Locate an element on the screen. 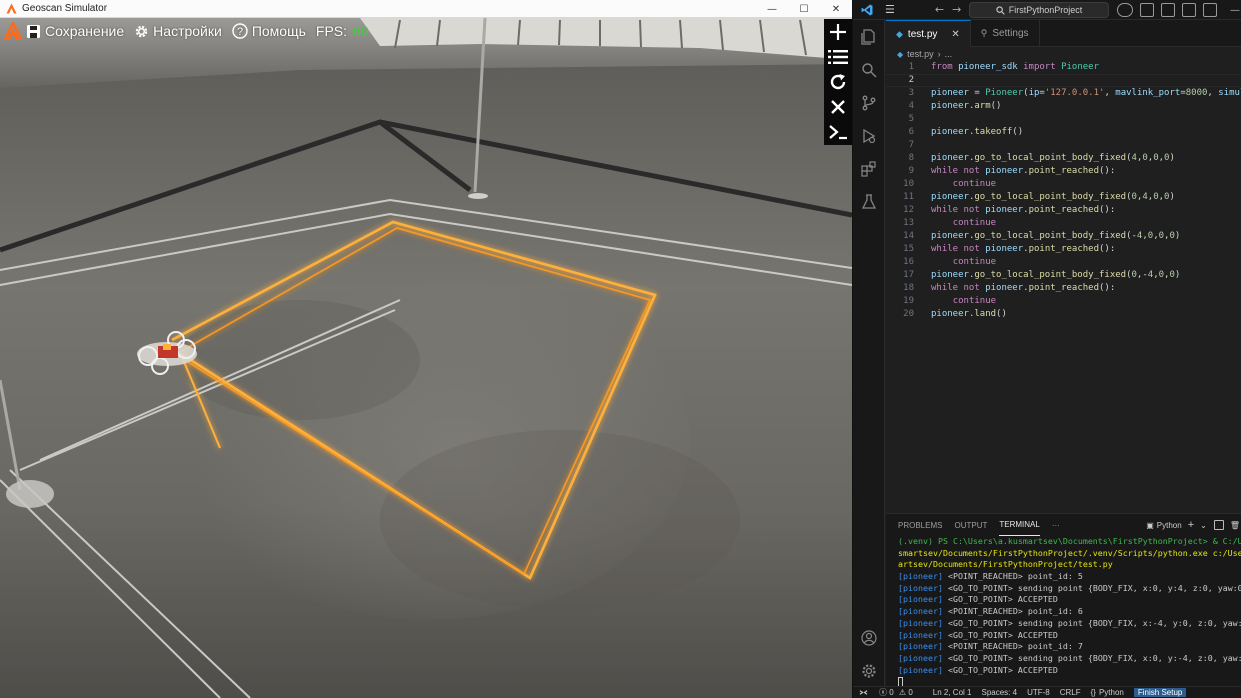 Image resolution: width=1241 pixels, height=698 pixels. toggle-panel-icon is located at coordinates (1168, 10).